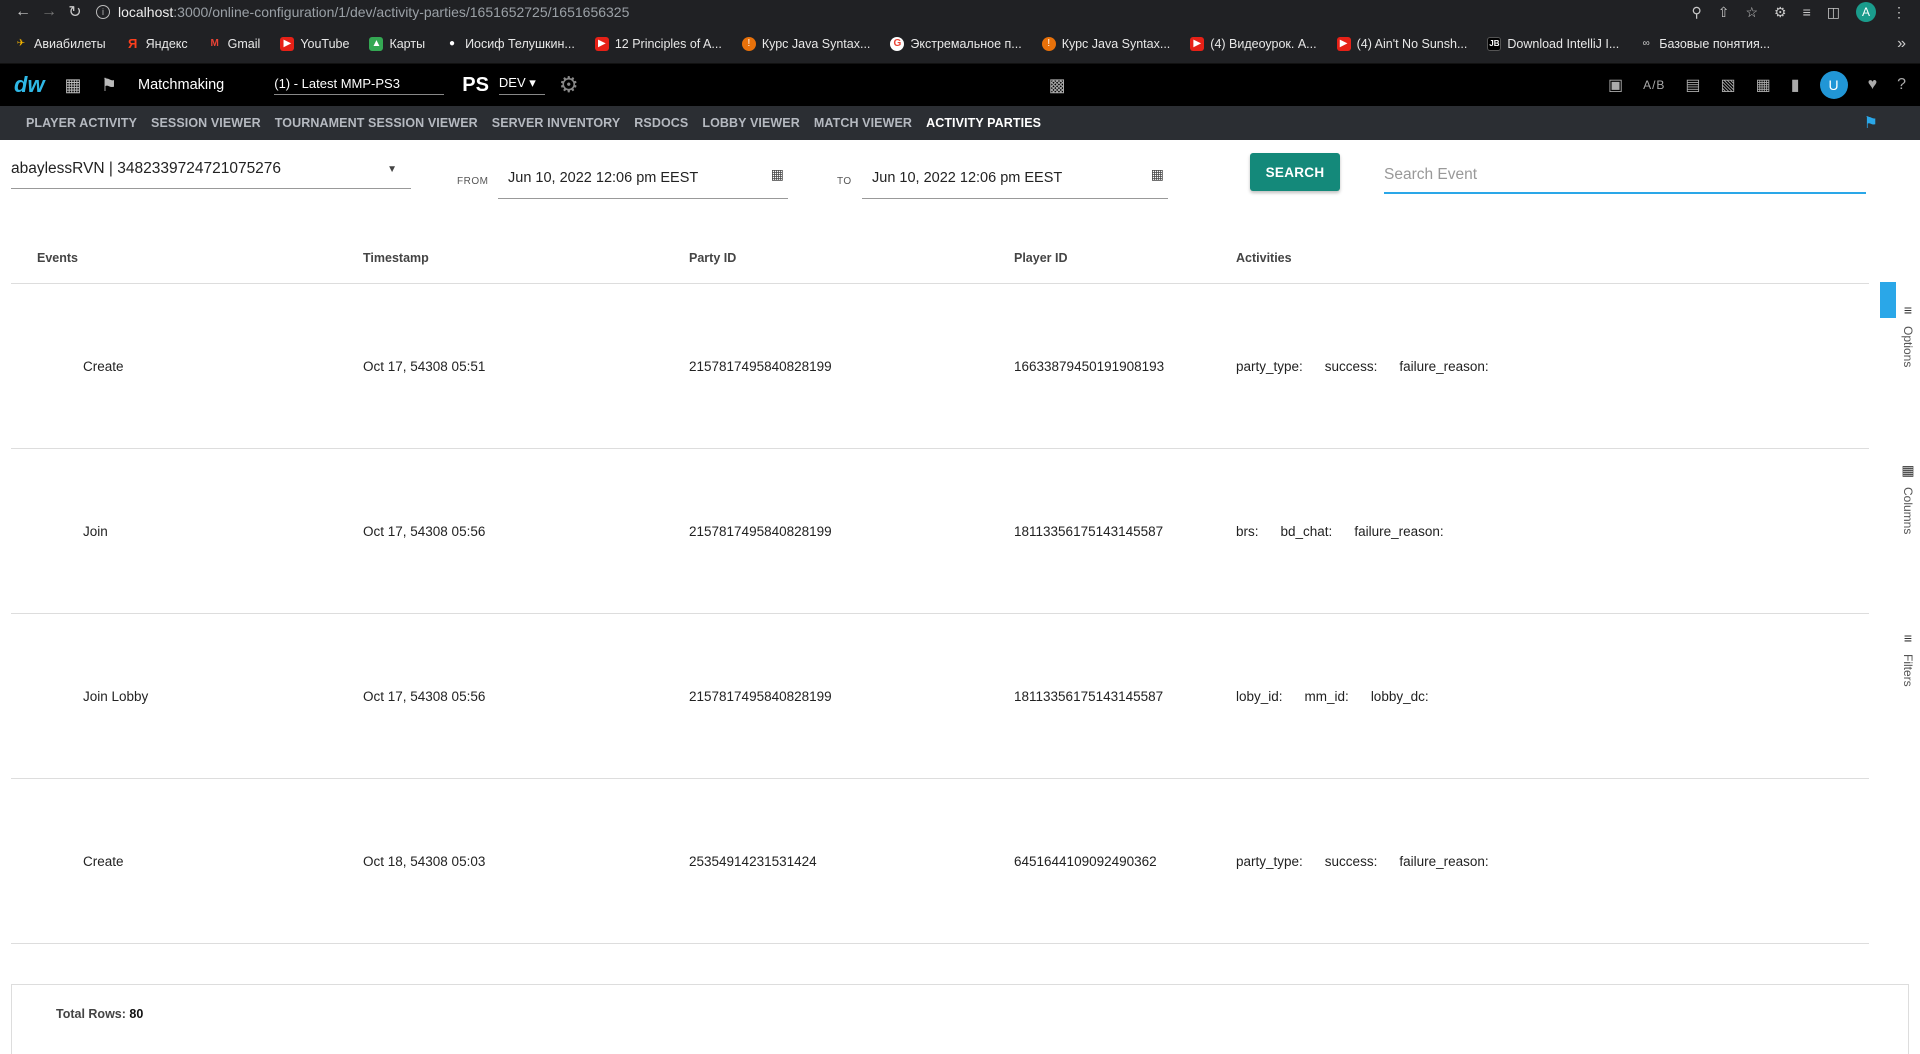 The height and width of the screenshot is (1054, 1920). Describe the element at coordinates (1908, 638) in the screenshot. I see `filter-icon: ≡` at that location.